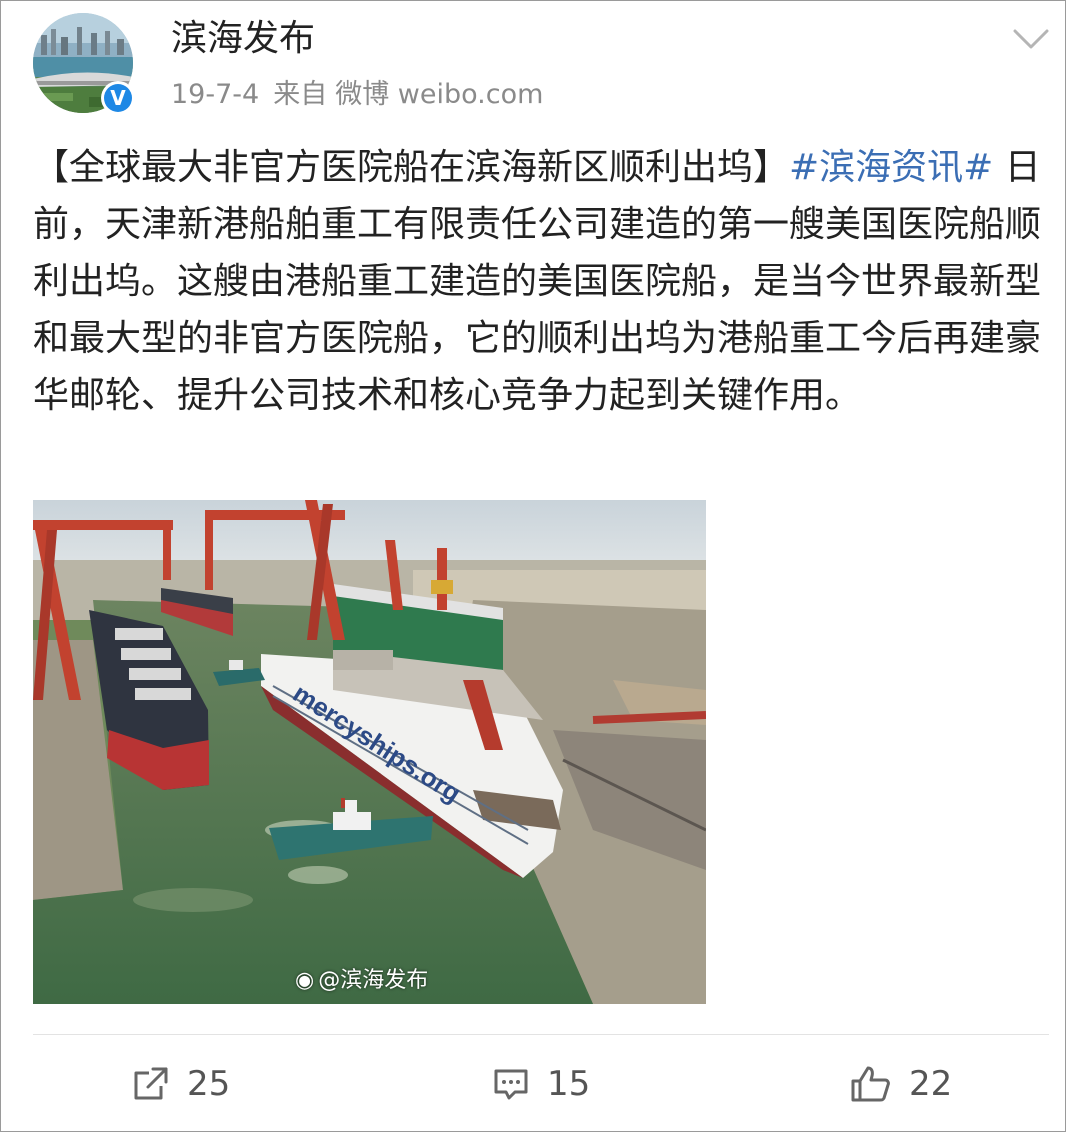 This screenshot has height=1132, width=1066. What do you see at coordinates (411, 167) in the screenshot?
I see `post-title: 【全球最大非官方医院船在滨海新区顺利出坞】` at bounding box center [411, 167].